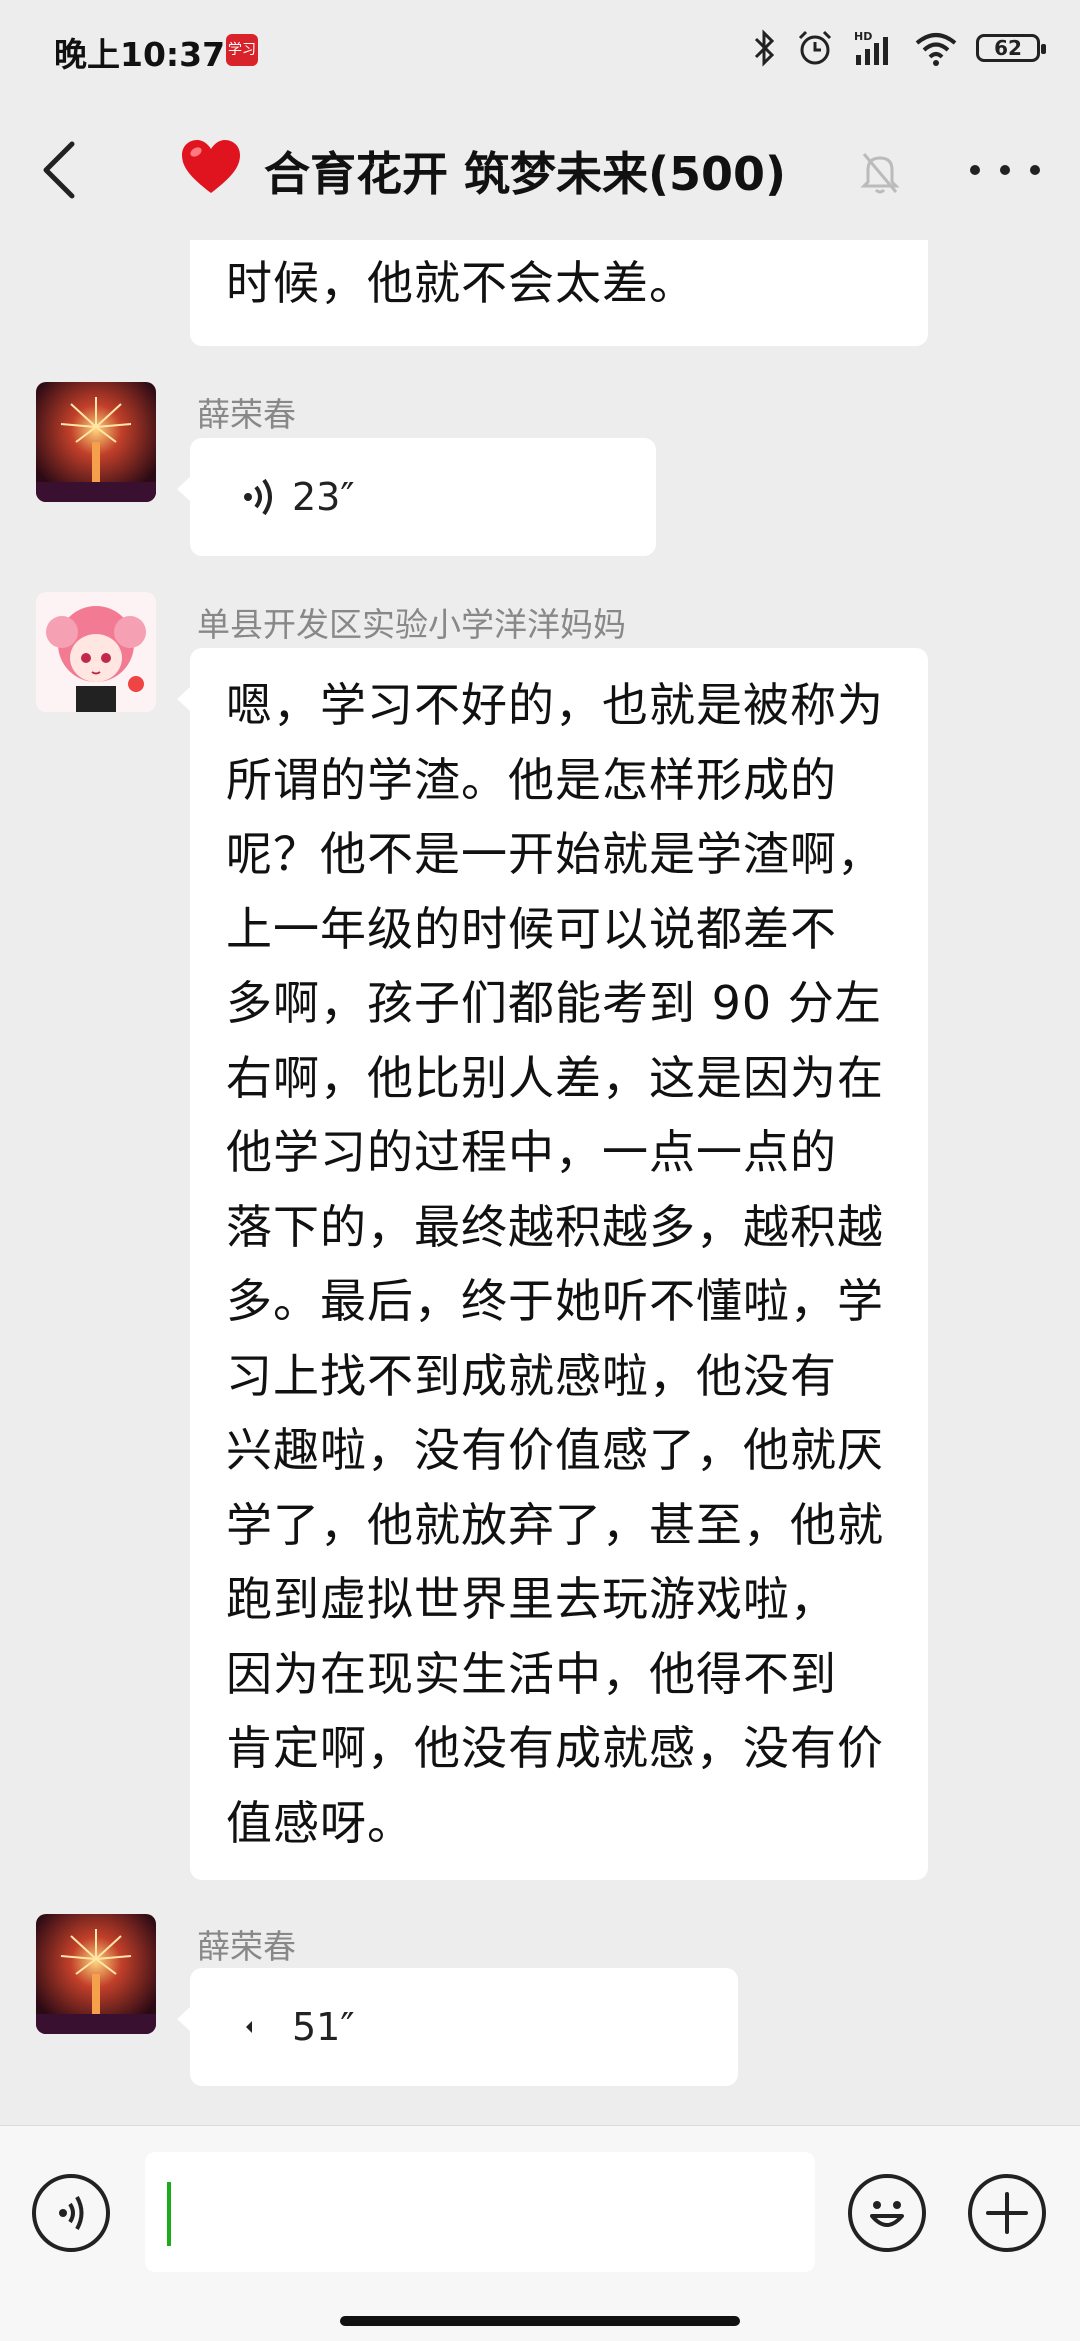 Image resolution: width=1080 pixels, height=2341 pixels. I want to click on message-bubble: 时候，他就不会太差。, so click(559, 293).